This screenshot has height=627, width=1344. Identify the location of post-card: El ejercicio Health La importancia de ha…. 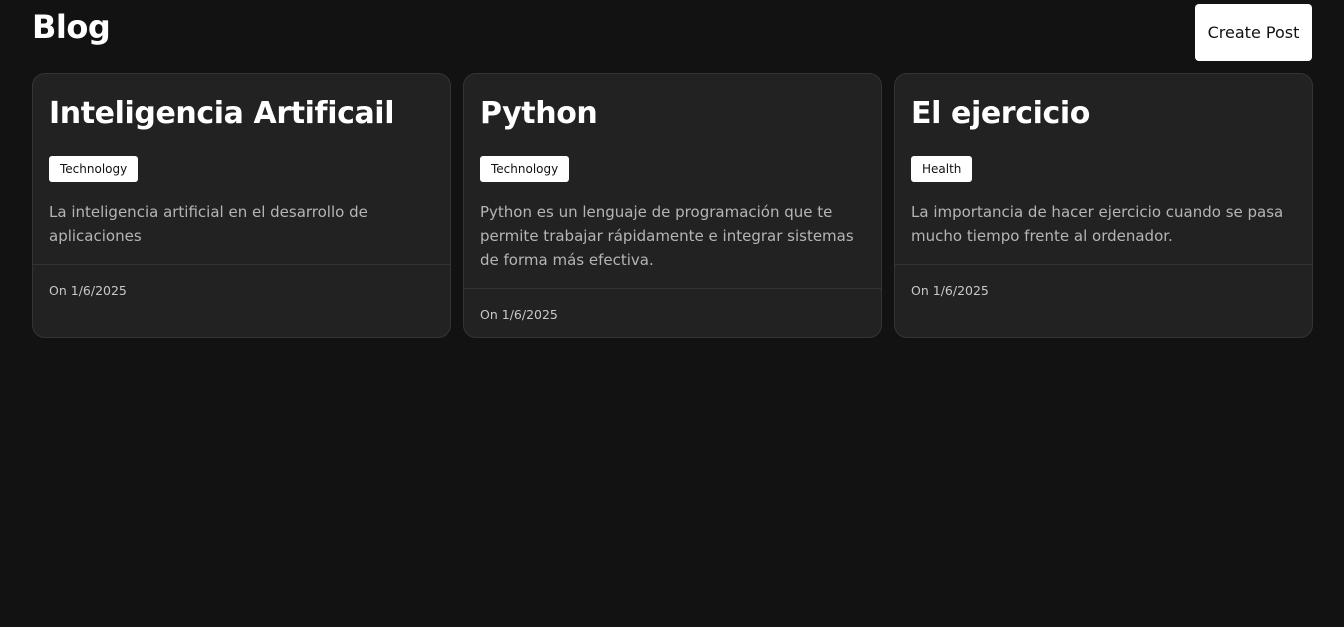
(1103, 205).